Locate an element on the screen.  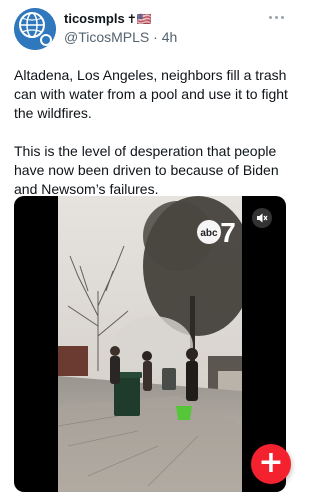
abc7-watermark: abc 7 is located at coordinates (216, 231).